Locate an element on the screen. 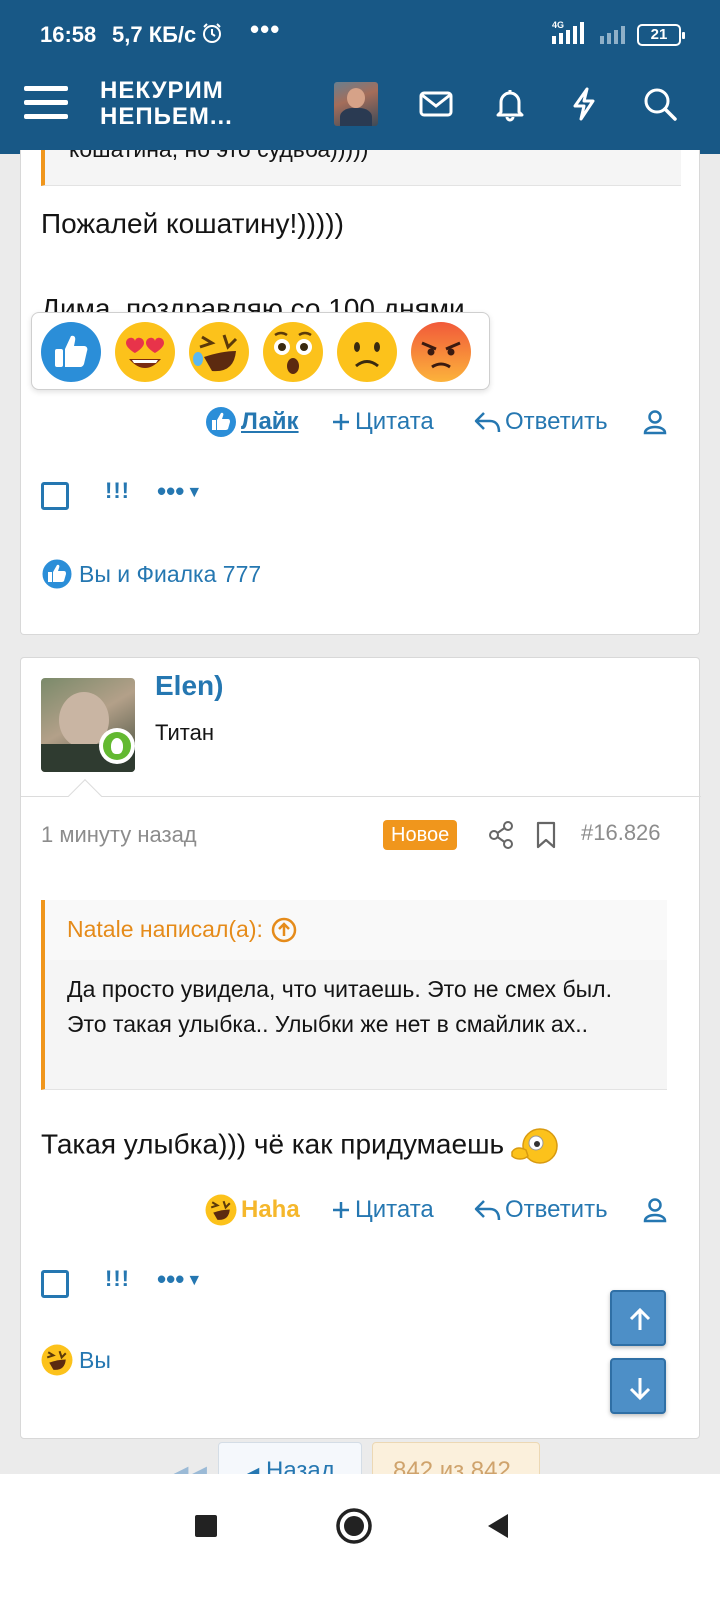 The height and width of the screenshot is (1600, 720). sad-reaction-icon is located at coordinates (367, 352).